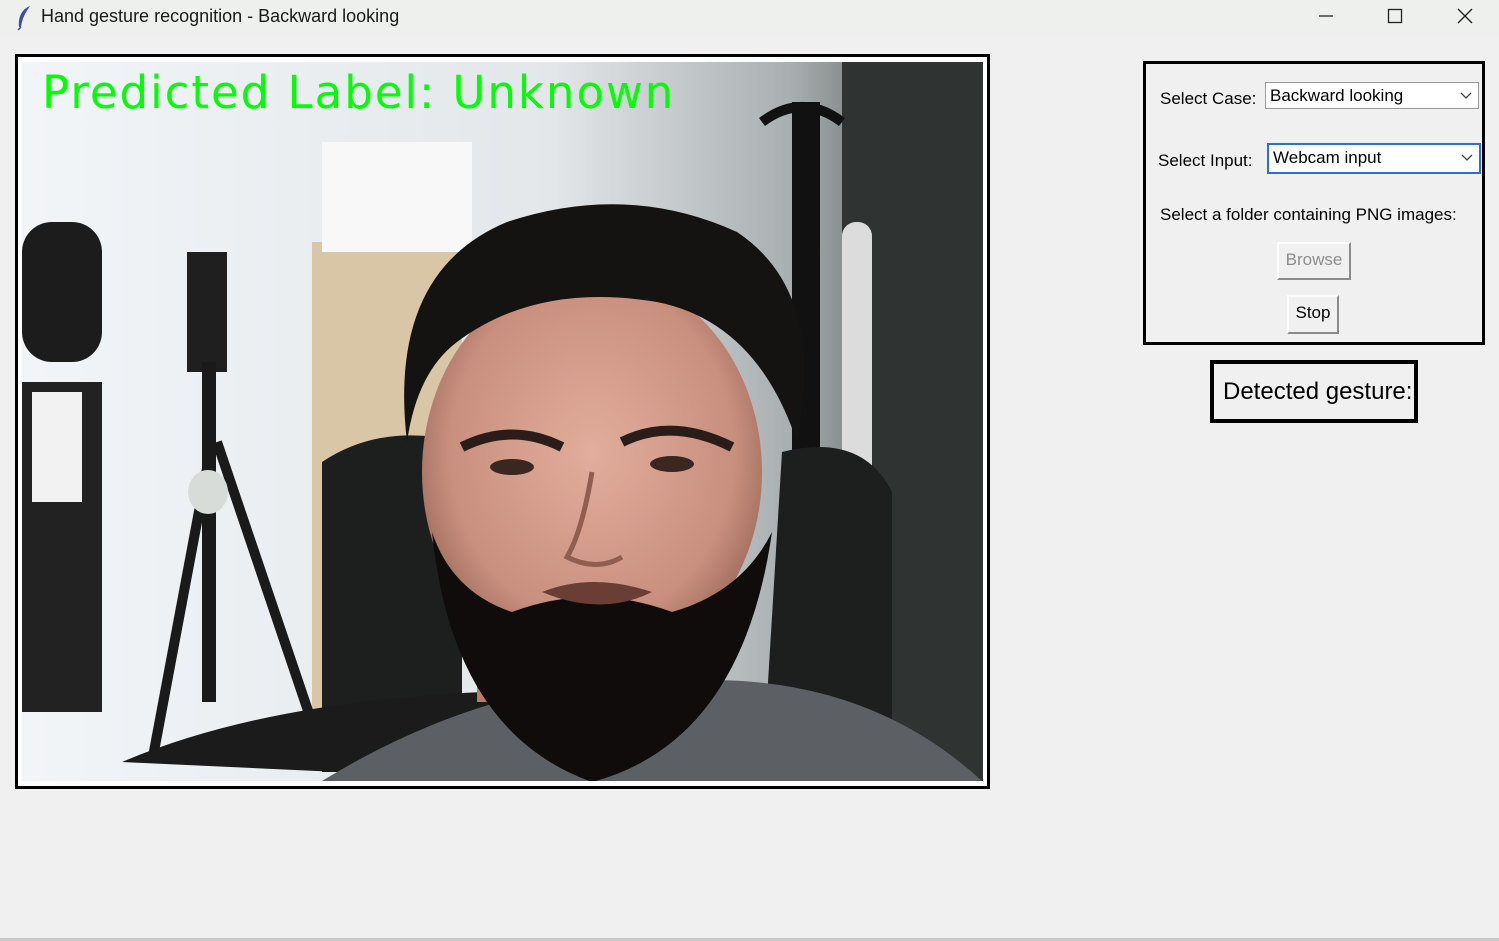 Image resolution: width=1499 pixels, height=941 pixels. Describe the element at coordinates (1208, 98) in the screenshot. I see `select-case-label: Select Case:` at that location.